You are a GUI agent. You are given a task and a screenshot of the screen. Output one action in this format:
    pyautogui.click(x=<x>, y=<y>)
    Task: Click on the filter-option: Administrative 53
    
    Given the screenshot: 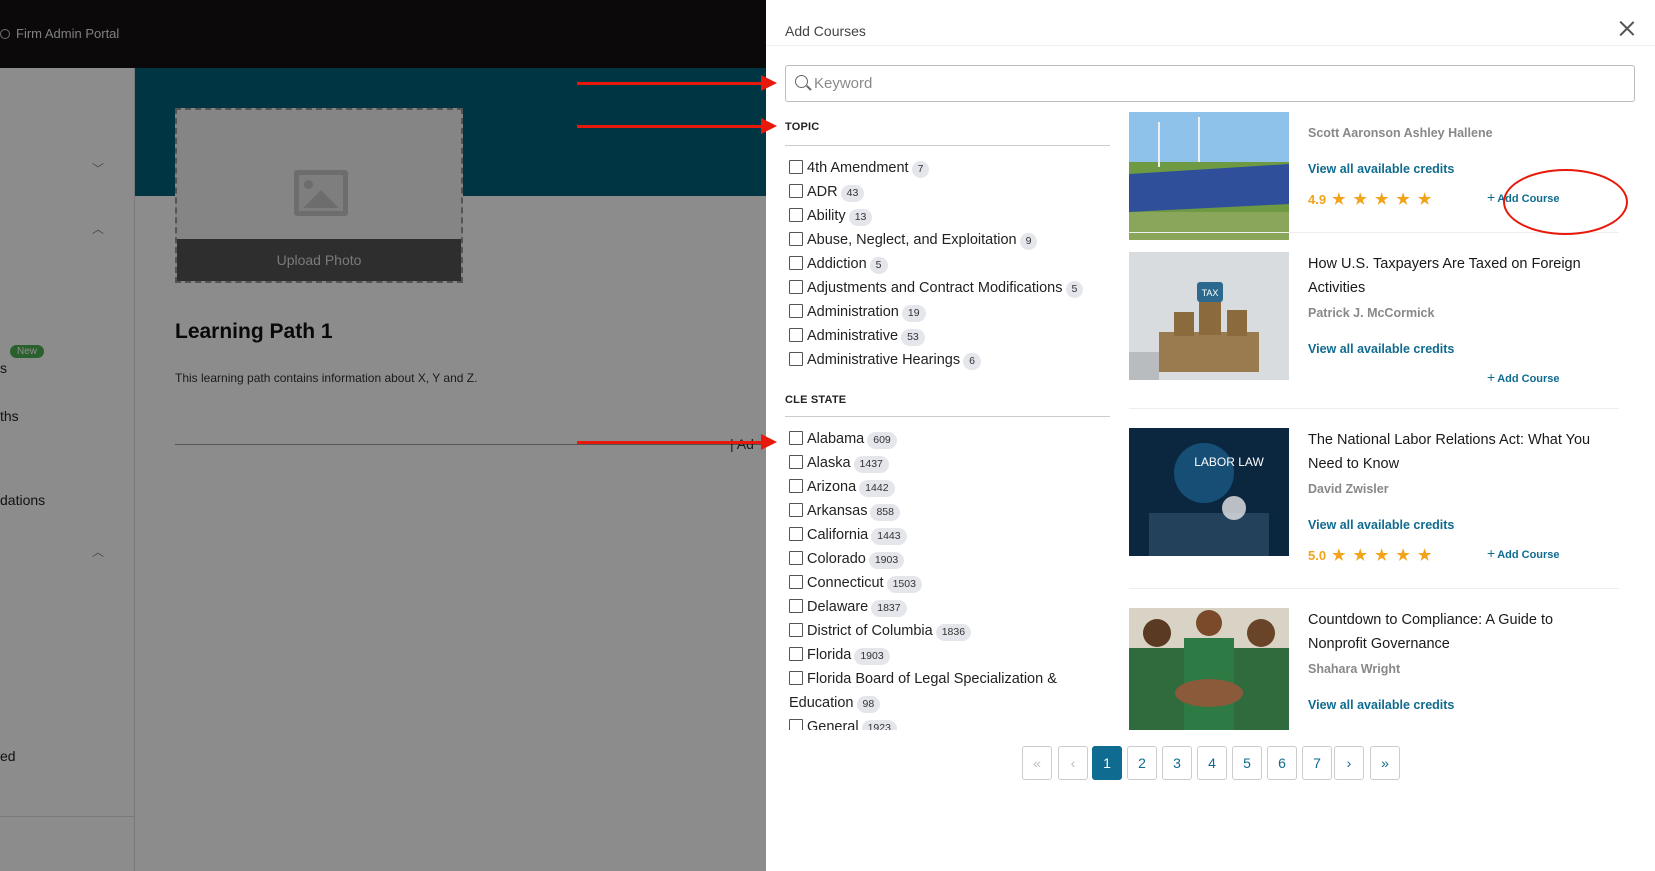 What is the action you would take?
    pyautogui.click(x=949, y=336)
    